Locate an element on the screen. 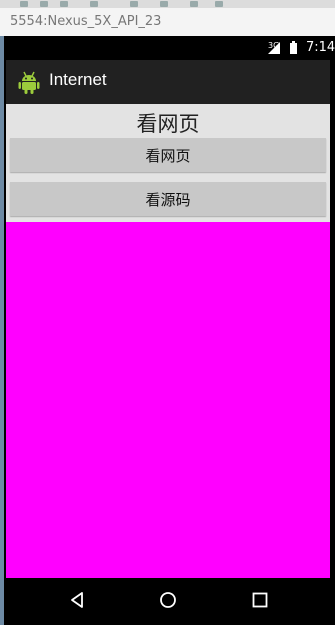 This screenshot has height=625, width=335. host-toolbar-strip is located at coordinates (167, 4).